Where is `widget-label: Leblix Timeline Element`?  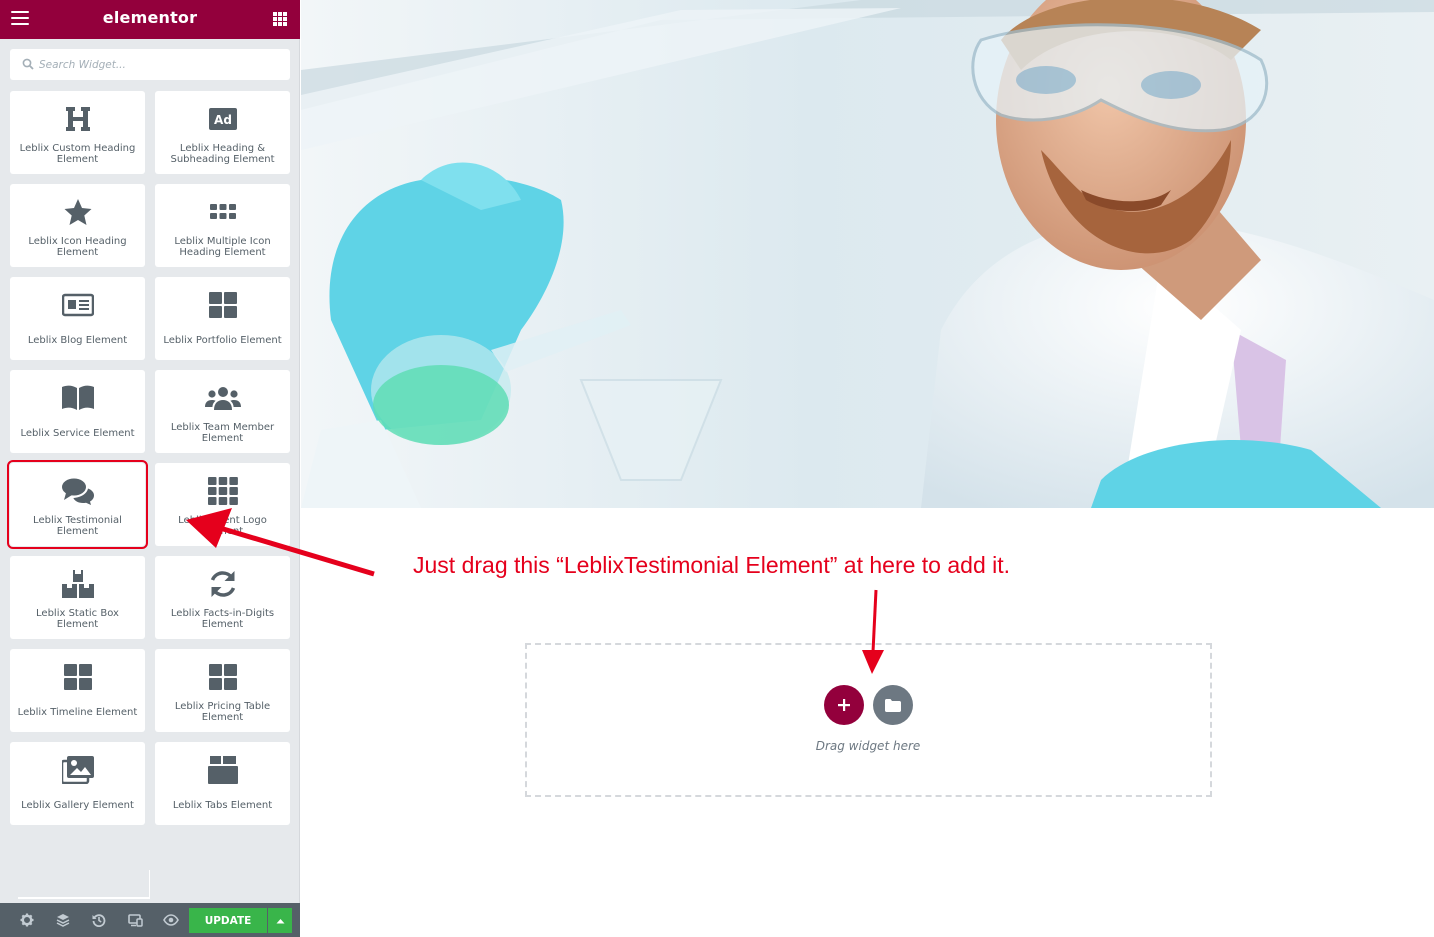
widget-label: Leblix Timeline Element is located at coordinates (77, 712).